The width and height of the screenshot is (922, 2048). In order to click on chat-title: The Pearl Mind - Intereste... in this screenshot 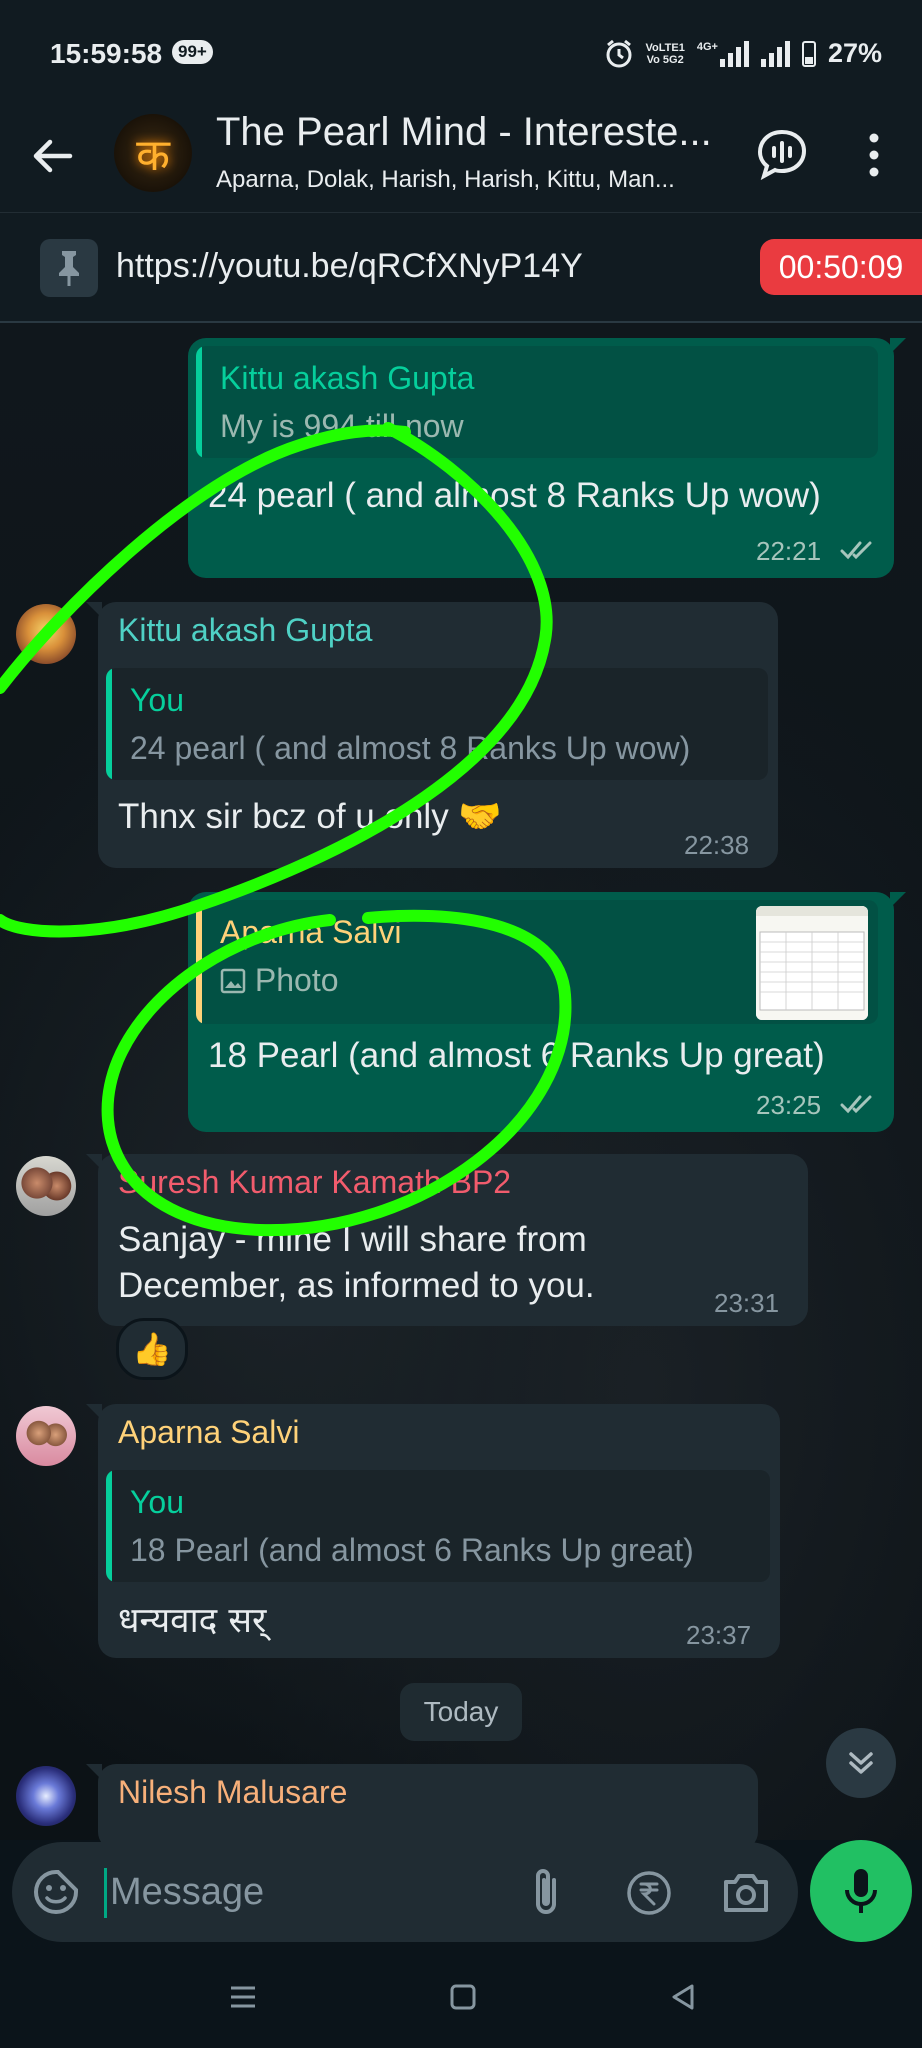, I will do `click(471, 132)`.